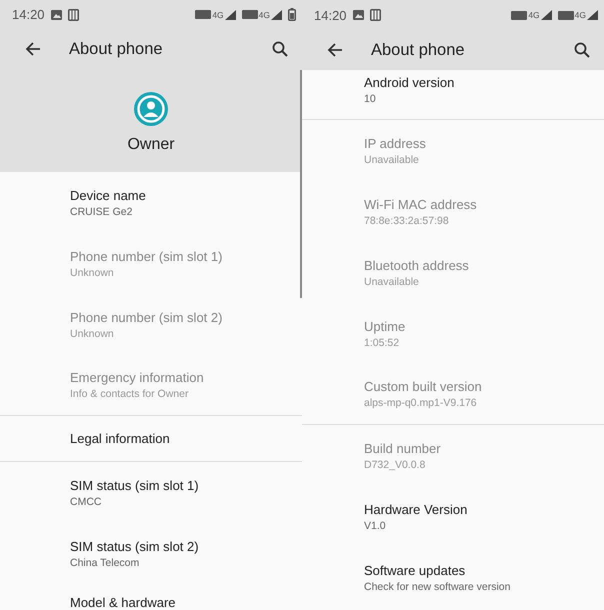  What do you see at coordinates (151, 553) in the screenshot?
I see `settings-item: SIM status (sim slot 2) China Telecom` at bounding box center [151, 553].